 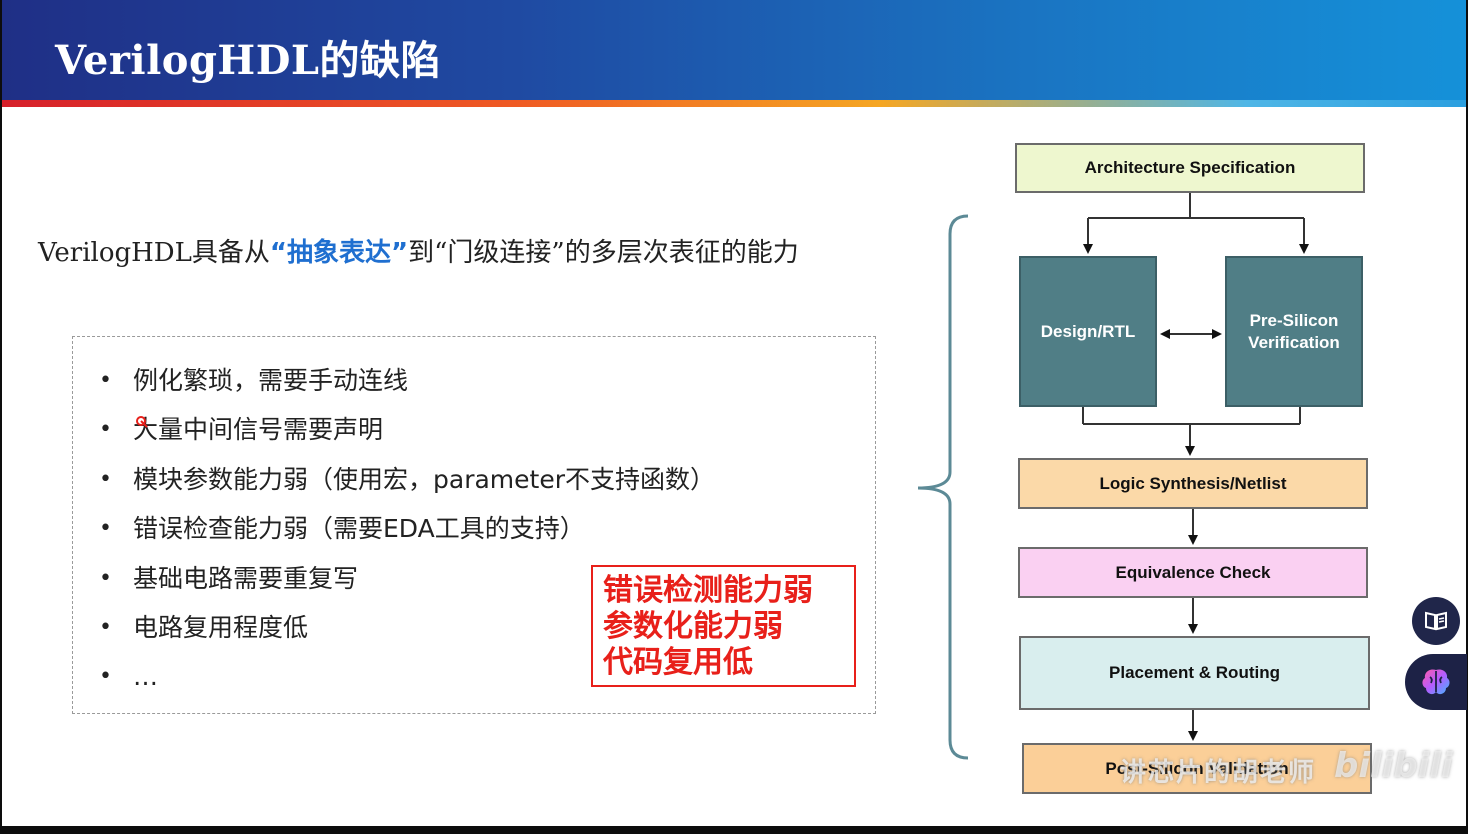 What do you see at coordinates (1193, 572) in the screenshot?
I see `equivalence-check-box: Equivalence Check` at bounding box center [1193, 572].